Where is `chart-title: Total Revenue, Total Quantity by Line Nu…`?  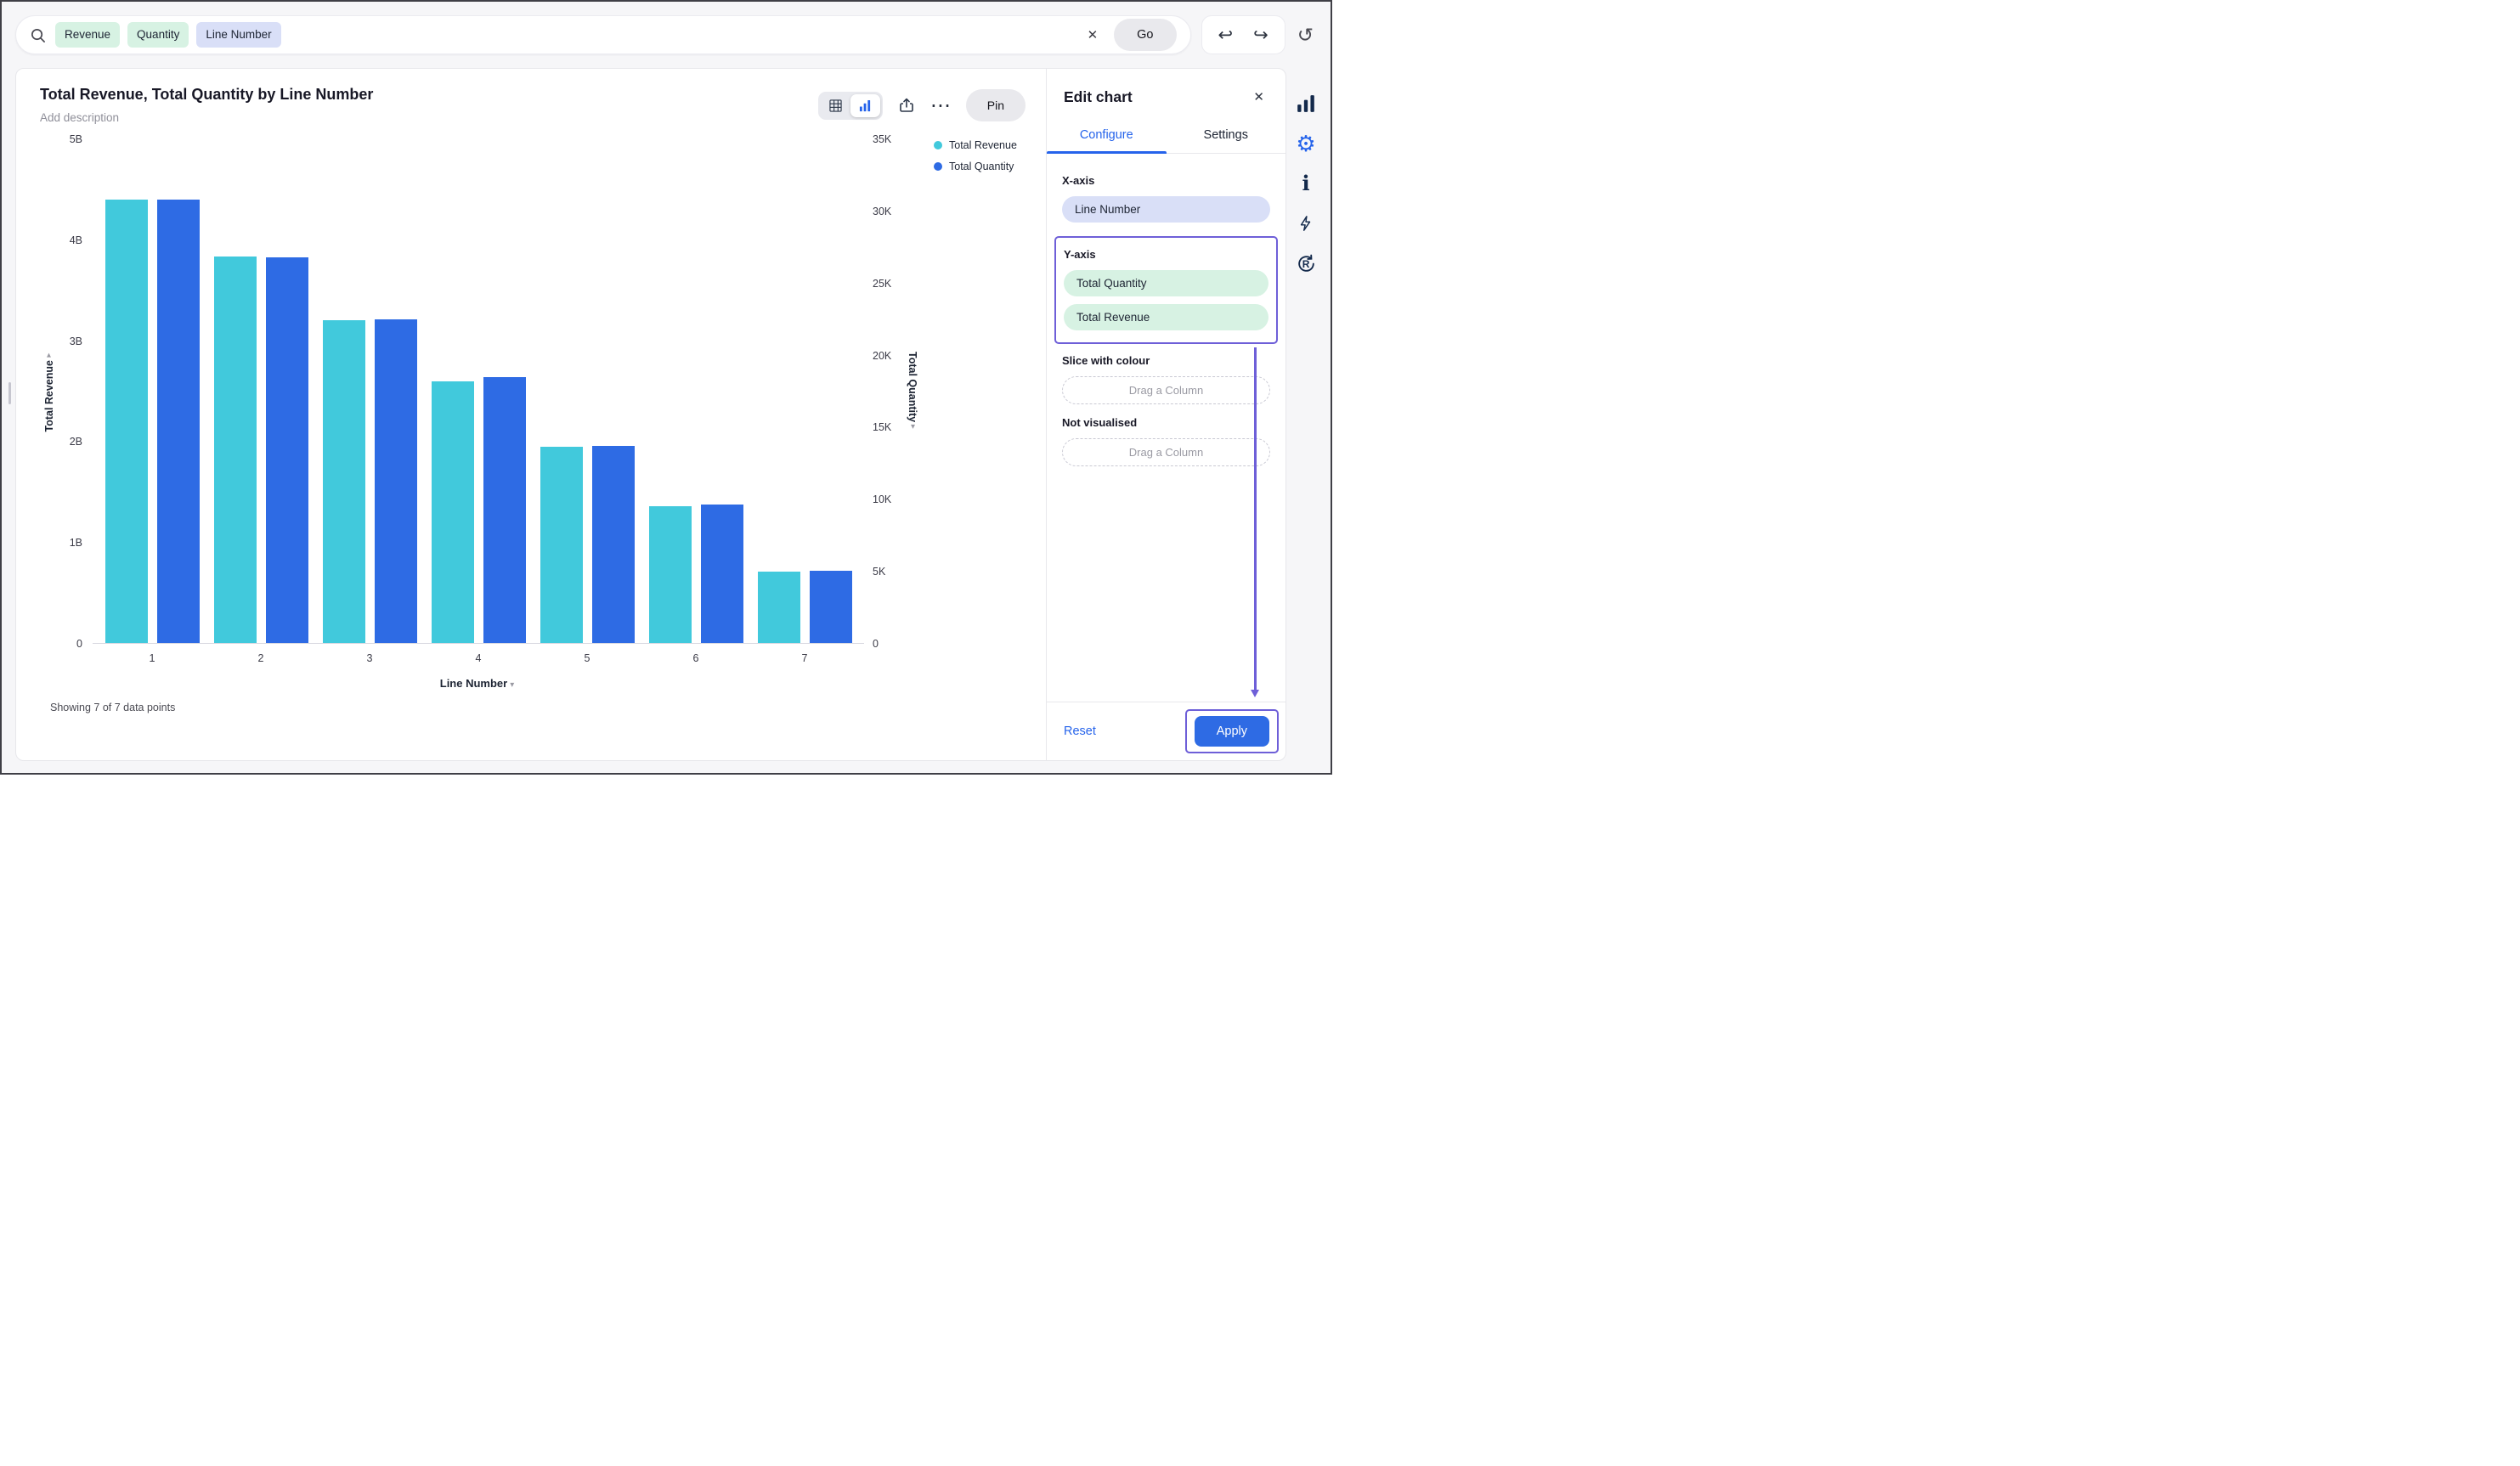
chart-title: Total Revenue, Total Quantity by Line Nu… is located at coordinates (206, 95).